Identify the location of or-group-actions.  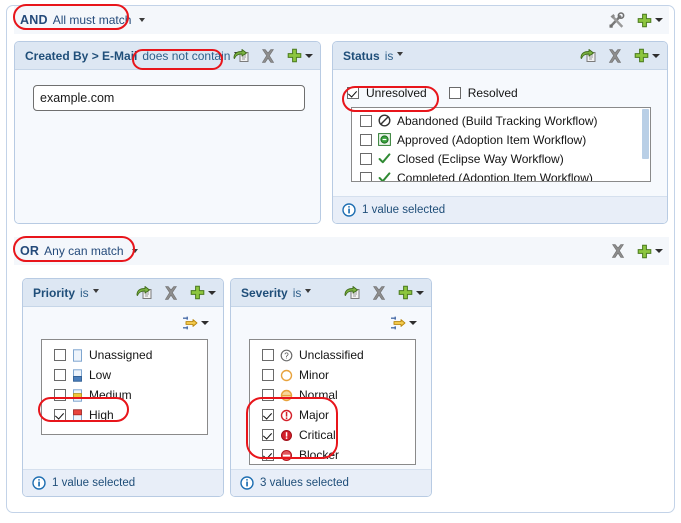
(637, 251).